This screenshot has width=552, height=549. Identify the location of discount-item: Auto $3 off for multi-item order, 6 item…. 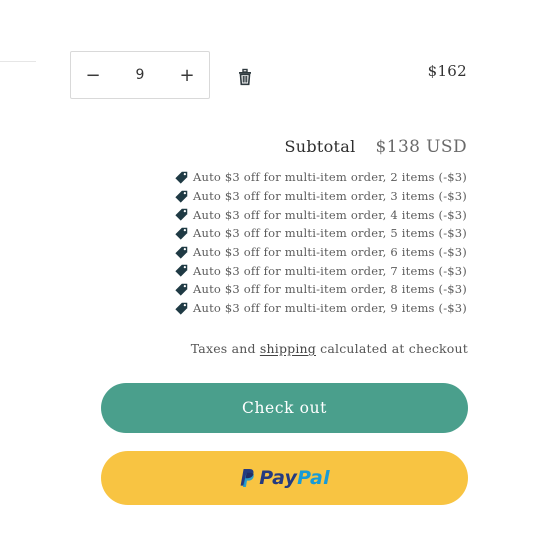
(321, 252).